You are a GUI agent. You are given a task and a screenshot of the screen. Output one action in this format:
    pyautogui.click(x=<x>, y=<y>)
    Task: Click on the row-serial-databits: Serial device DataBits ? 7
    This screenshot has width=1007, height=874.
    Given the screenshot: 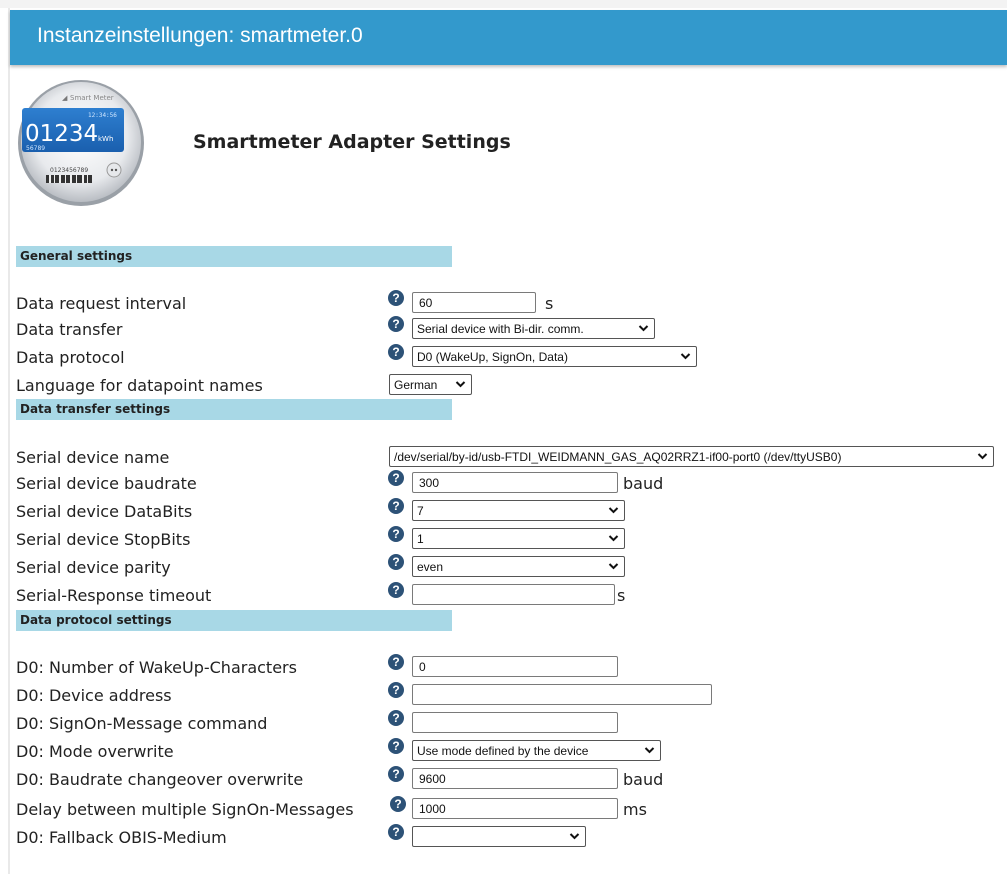 What is the action you would take?
    pyautogui.click(x=511, y=511)
    